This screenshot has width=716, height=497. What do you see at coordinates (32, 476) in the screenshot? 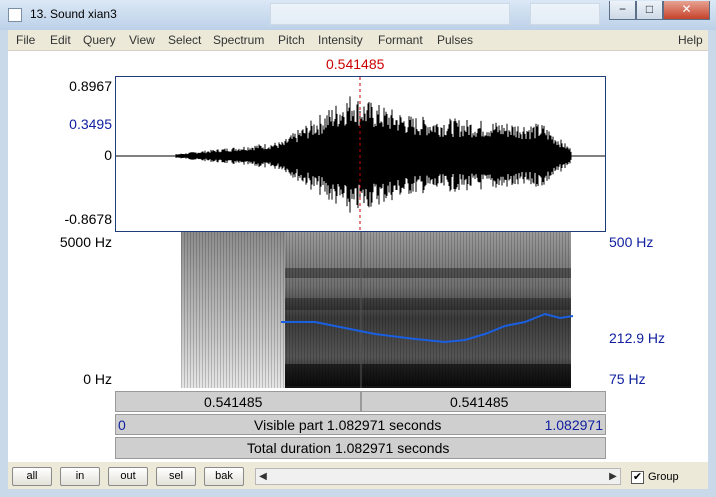
I see `view-all-button: all` at bounding box center [32, 476].